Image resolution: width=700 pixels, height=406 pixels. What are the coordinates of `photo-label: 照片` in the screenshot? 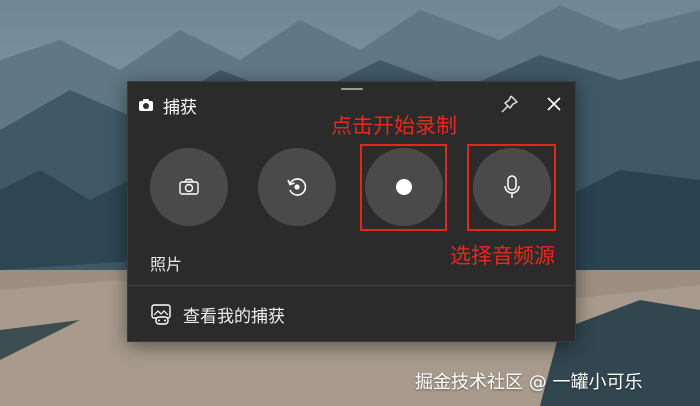 It's located at (166, 264).